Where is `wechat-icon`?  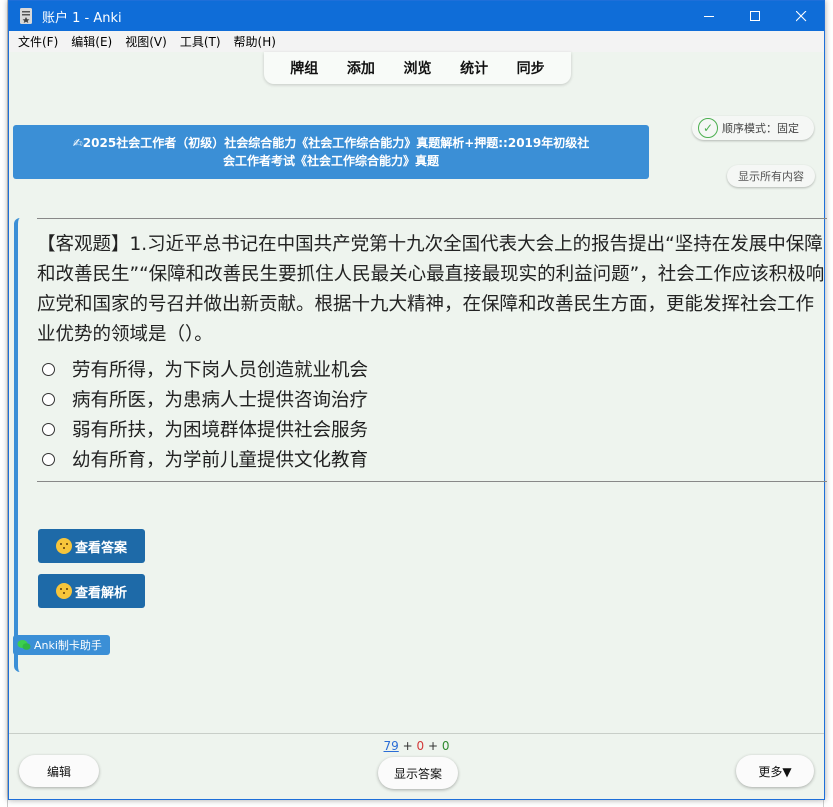 wechat-icon is located at coordinates (24, 645).